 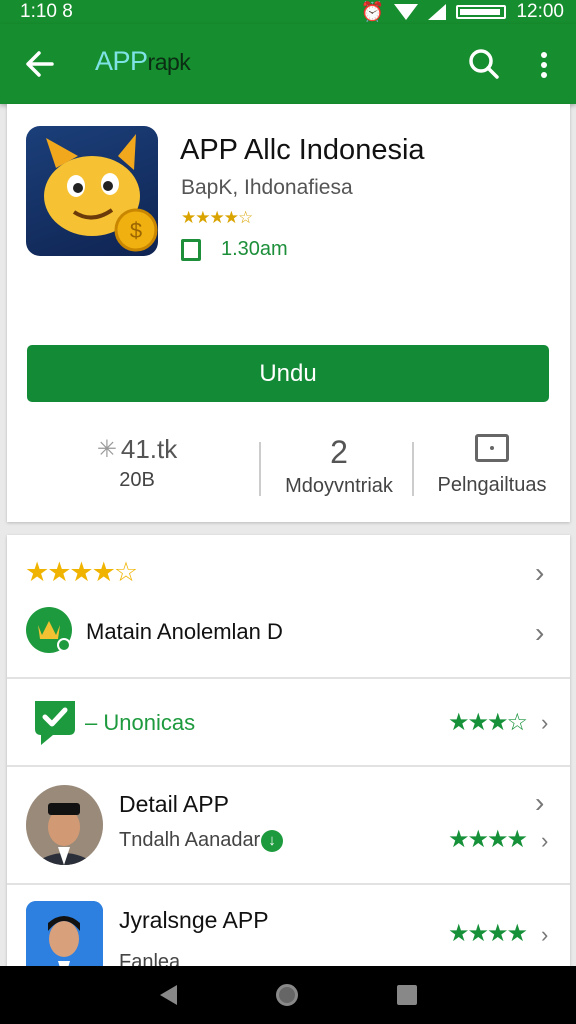 What do you see at coordinates (372, 12) in the screenshot?
I see `alarm-icon: ⏰` at bounding box center [372, 12].